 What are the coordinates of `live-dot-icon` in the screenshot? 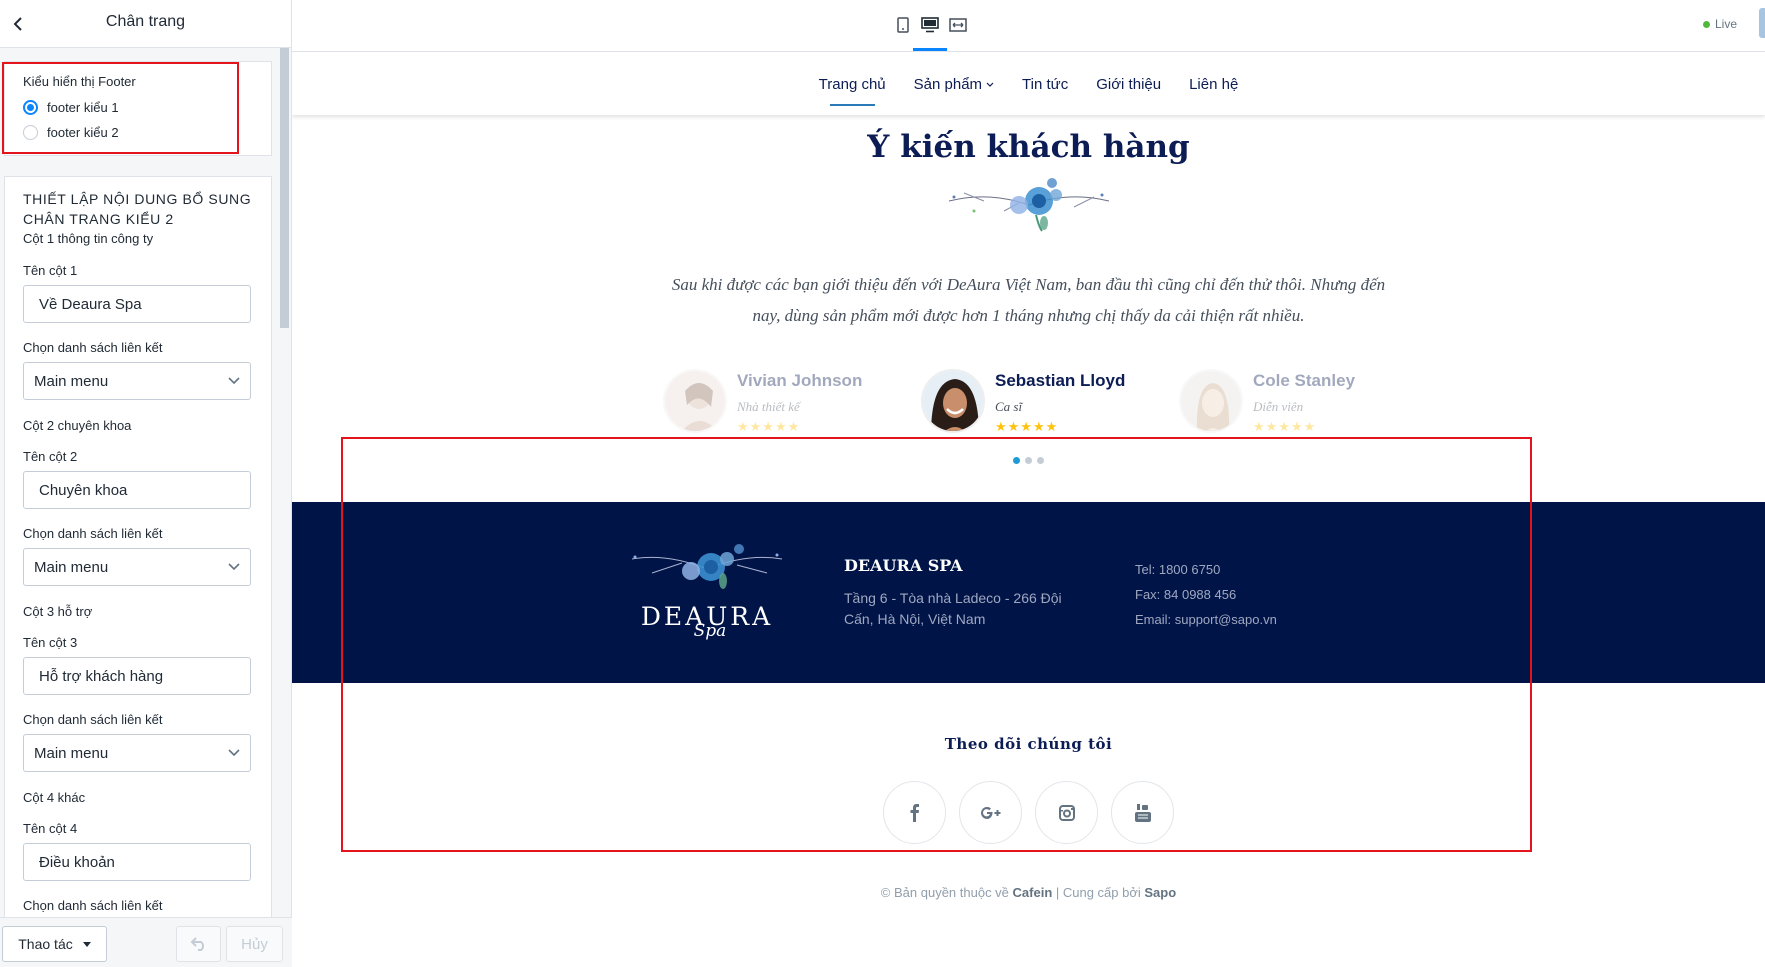 It's located at (1706, 24).